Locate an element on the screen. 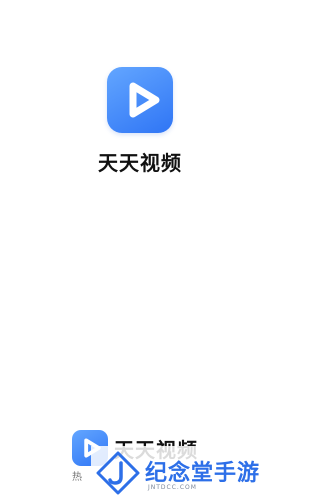 Image resolution: width=320 pixels, height=500 pixels. watermark-url: JNTDCC.COM is located at coordinates (172, 487).